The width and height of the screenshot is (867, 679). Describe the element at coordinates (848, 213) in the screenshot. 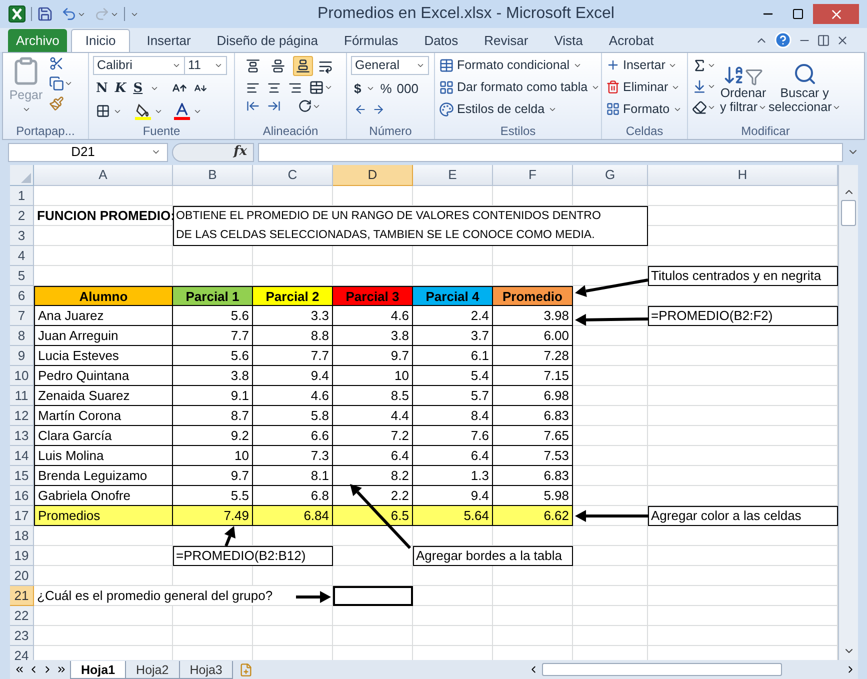

I see `scroll-thumb` at that location.